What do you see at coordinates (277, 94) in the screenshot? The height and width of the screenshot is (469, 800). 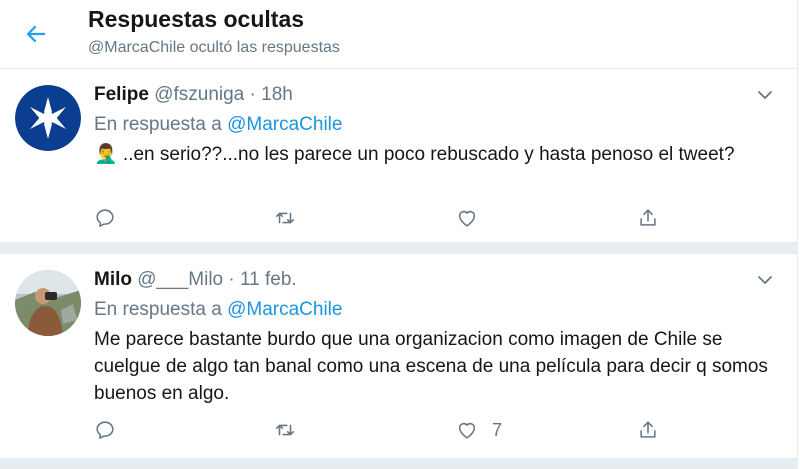 I see `tweet-time: 18h` at bounding box center [277, 94].